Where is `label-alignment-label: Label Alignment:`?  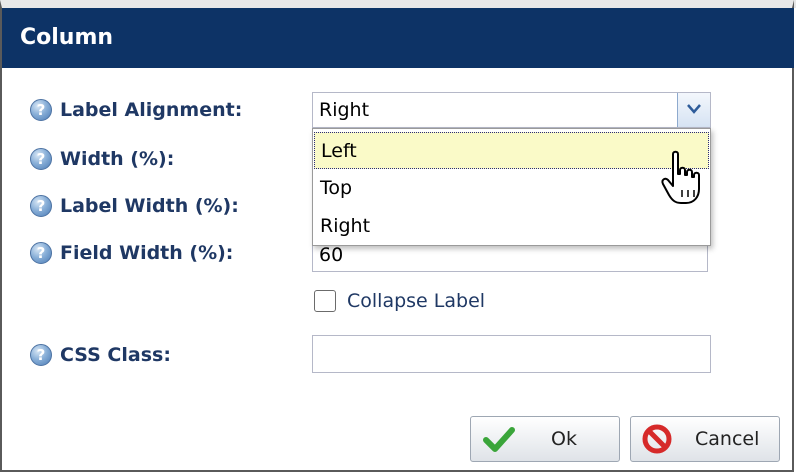 label-alignment-label: Label Alignment: is located at coordinates (151, 110).